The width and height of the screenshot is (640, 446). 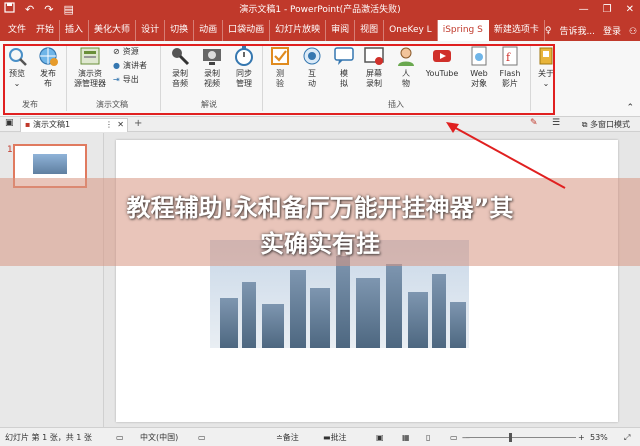 What do you see at coordinates (463, 30) in the screenshot?
I see `tab-ispring: iSpring S` at bounding box center [463, 30].